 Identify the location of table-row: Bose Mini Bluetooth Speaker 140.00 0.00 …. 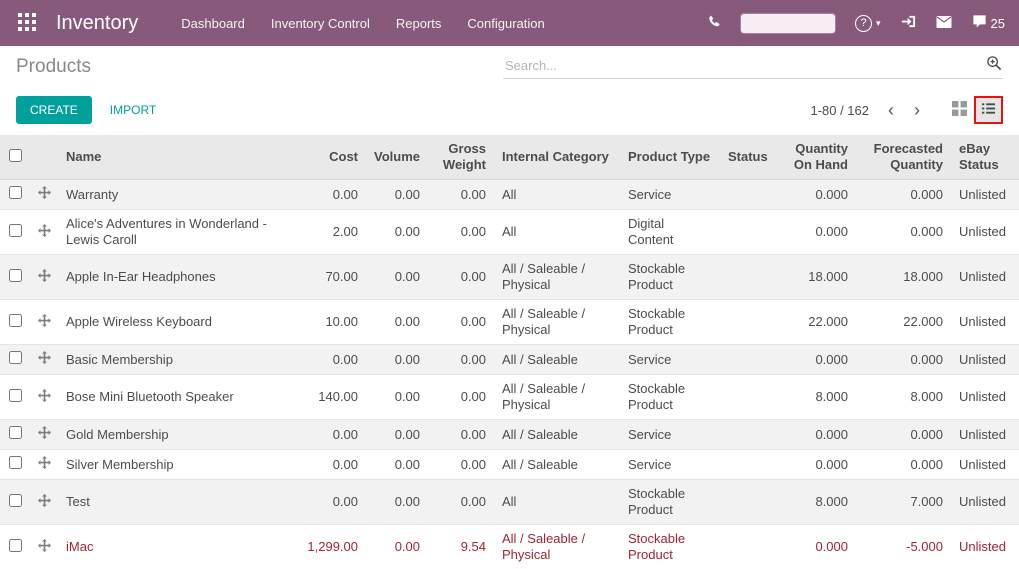
(509, 397).